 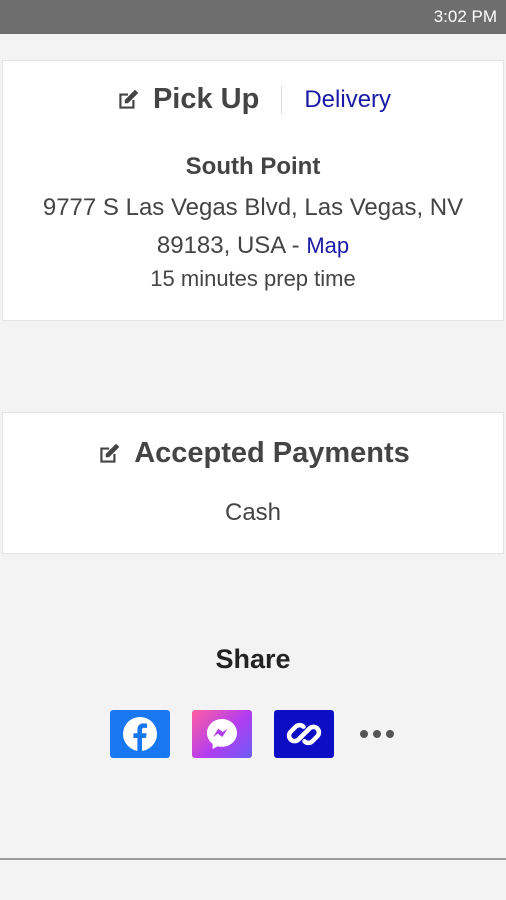 I want to click on share-buttons, so click(x=253, y=734).